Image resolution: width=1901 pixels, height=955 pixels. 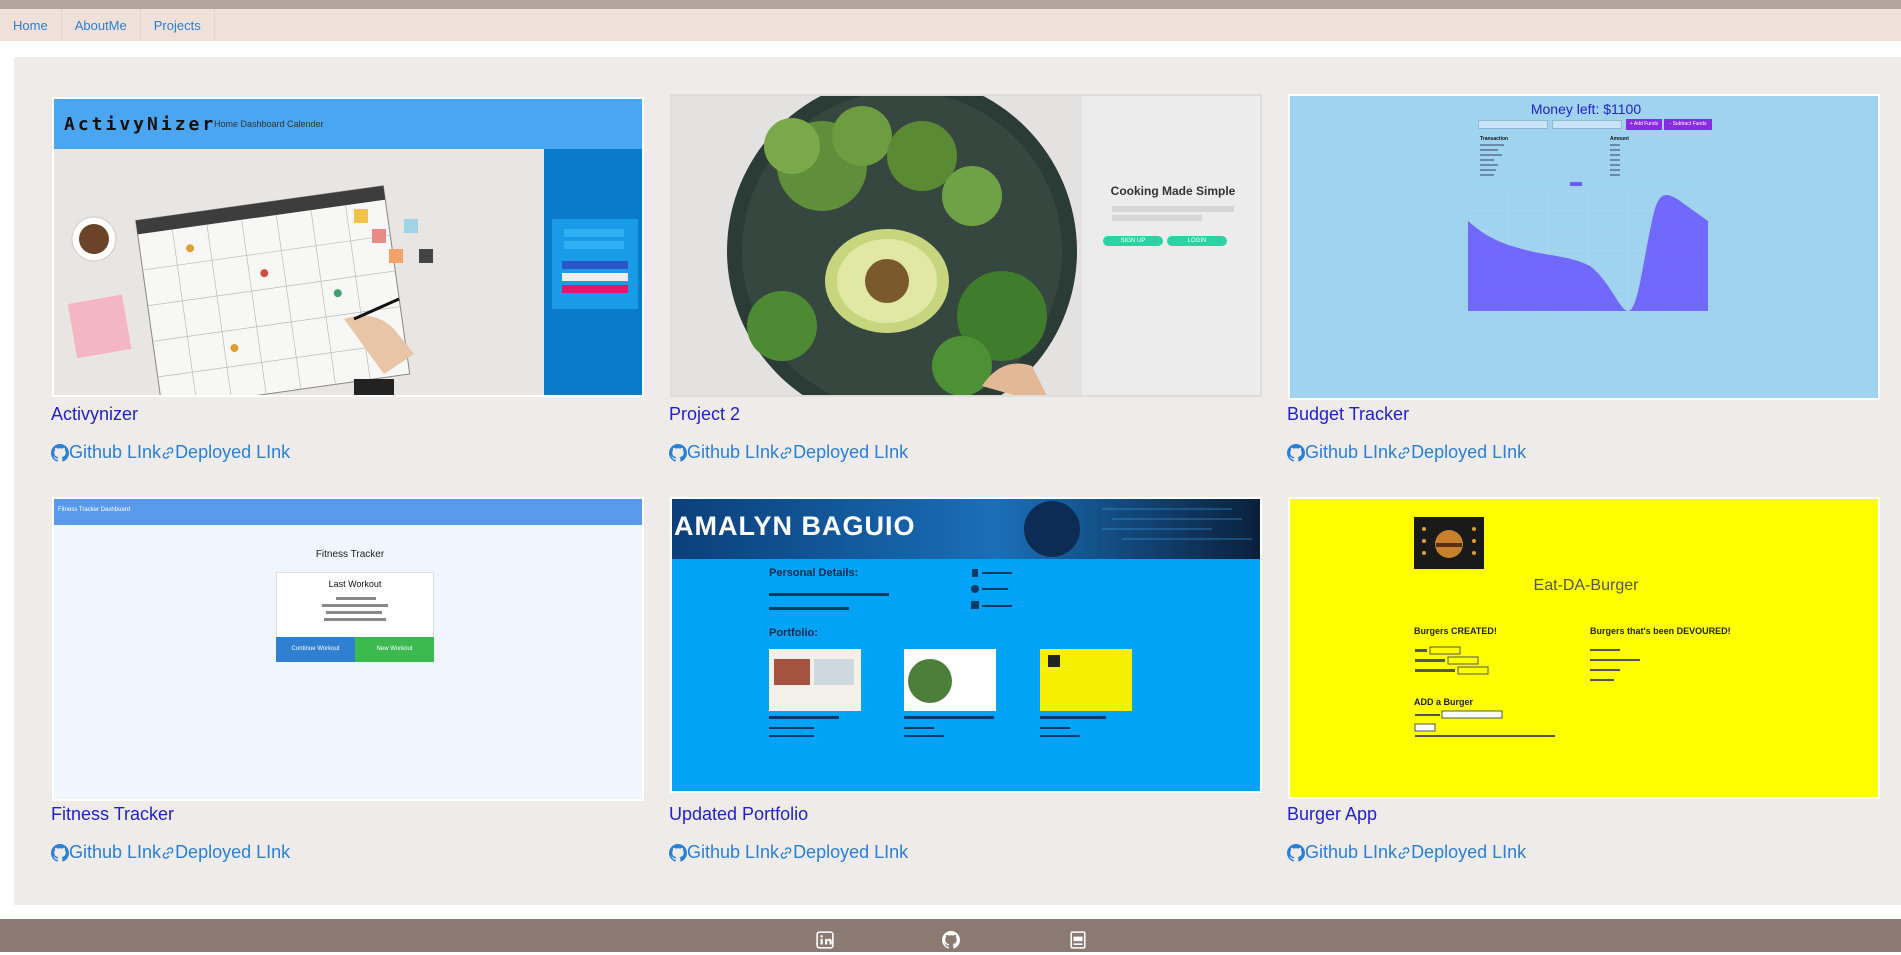 I want to click on top-strip, so click(x=950, y=4).